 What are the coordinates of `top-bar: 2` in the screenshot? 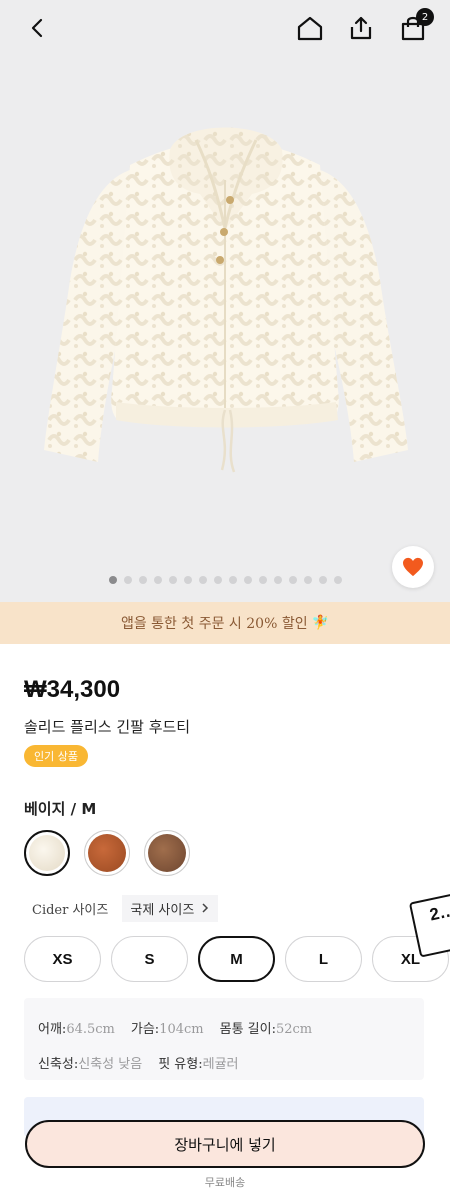 It's located at (225, 28).